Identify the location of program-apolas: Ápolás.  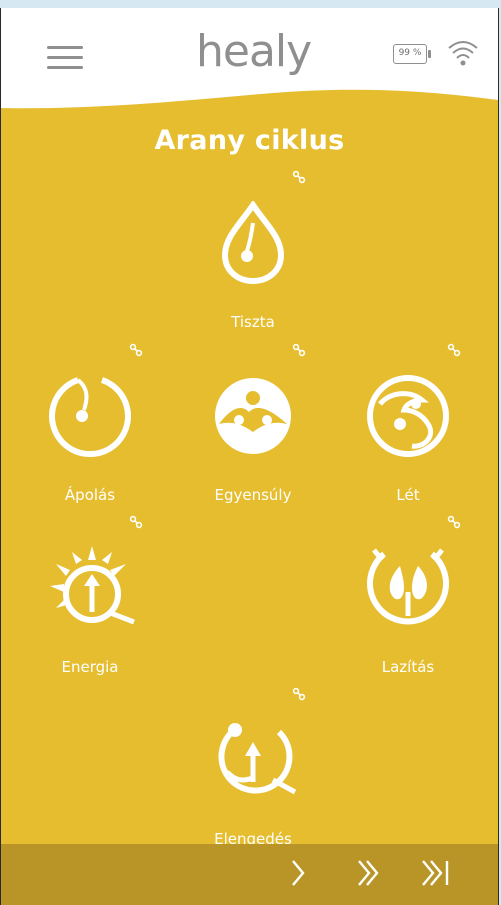
(90, 438).